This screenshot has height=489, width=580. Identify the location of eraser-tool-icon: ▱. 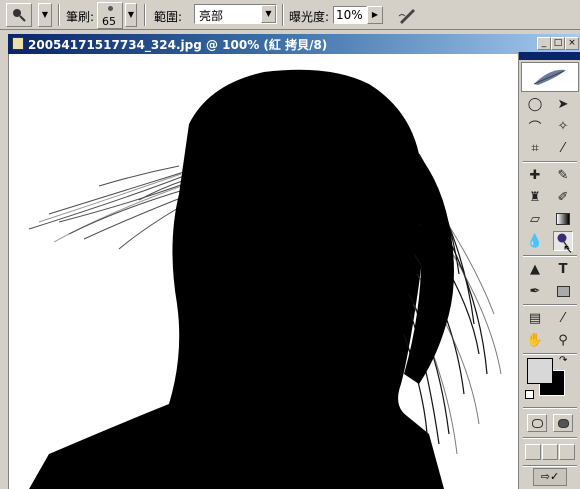
(535, 219).